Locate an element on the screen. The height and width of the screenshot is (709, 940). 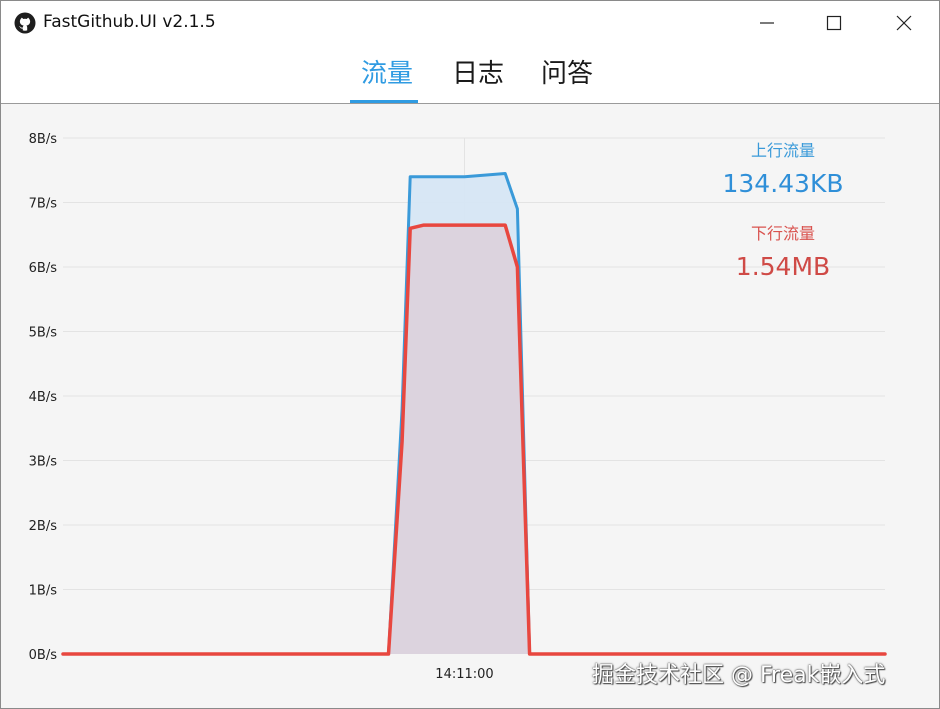
title-bar: FastGithub.UI v2.1.5 is located at coordinates (470, 23).